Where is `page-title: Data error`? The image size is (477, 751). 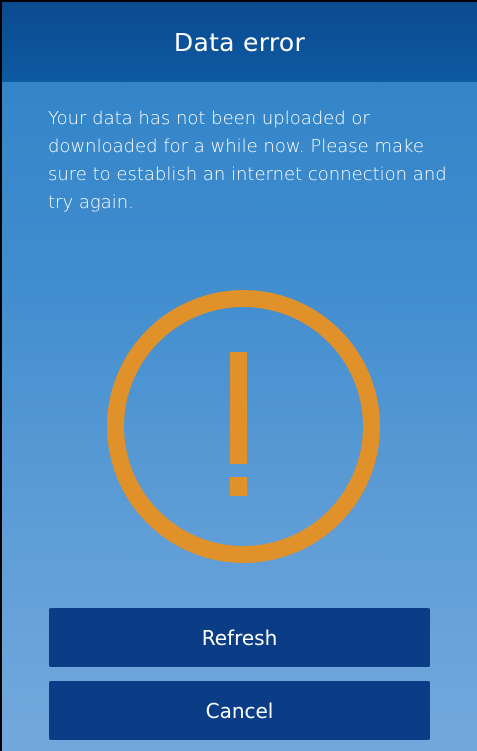
page-title: Data error is located at coordinates (239, 42).